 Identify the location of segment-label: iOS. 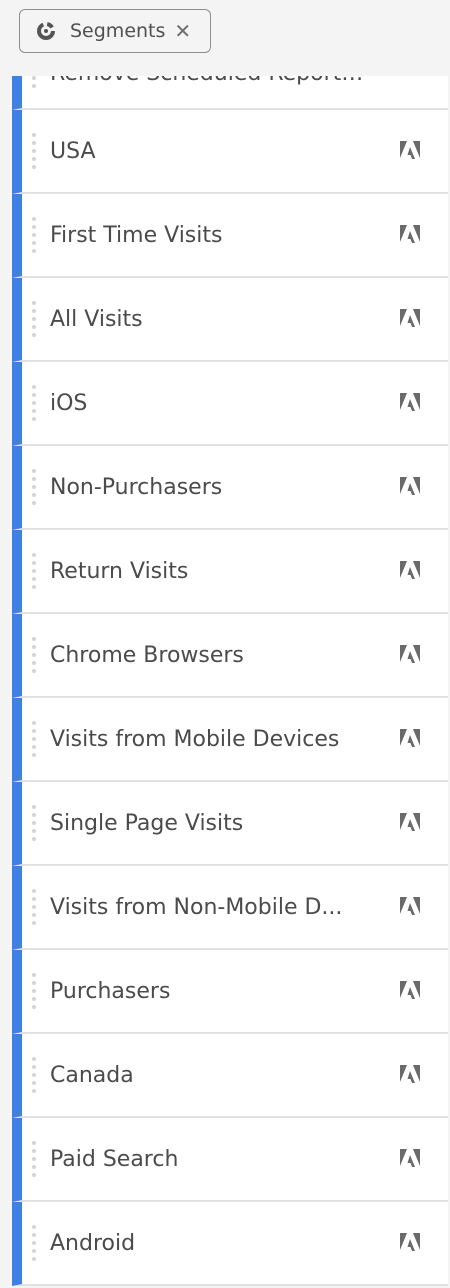
(69, 403).